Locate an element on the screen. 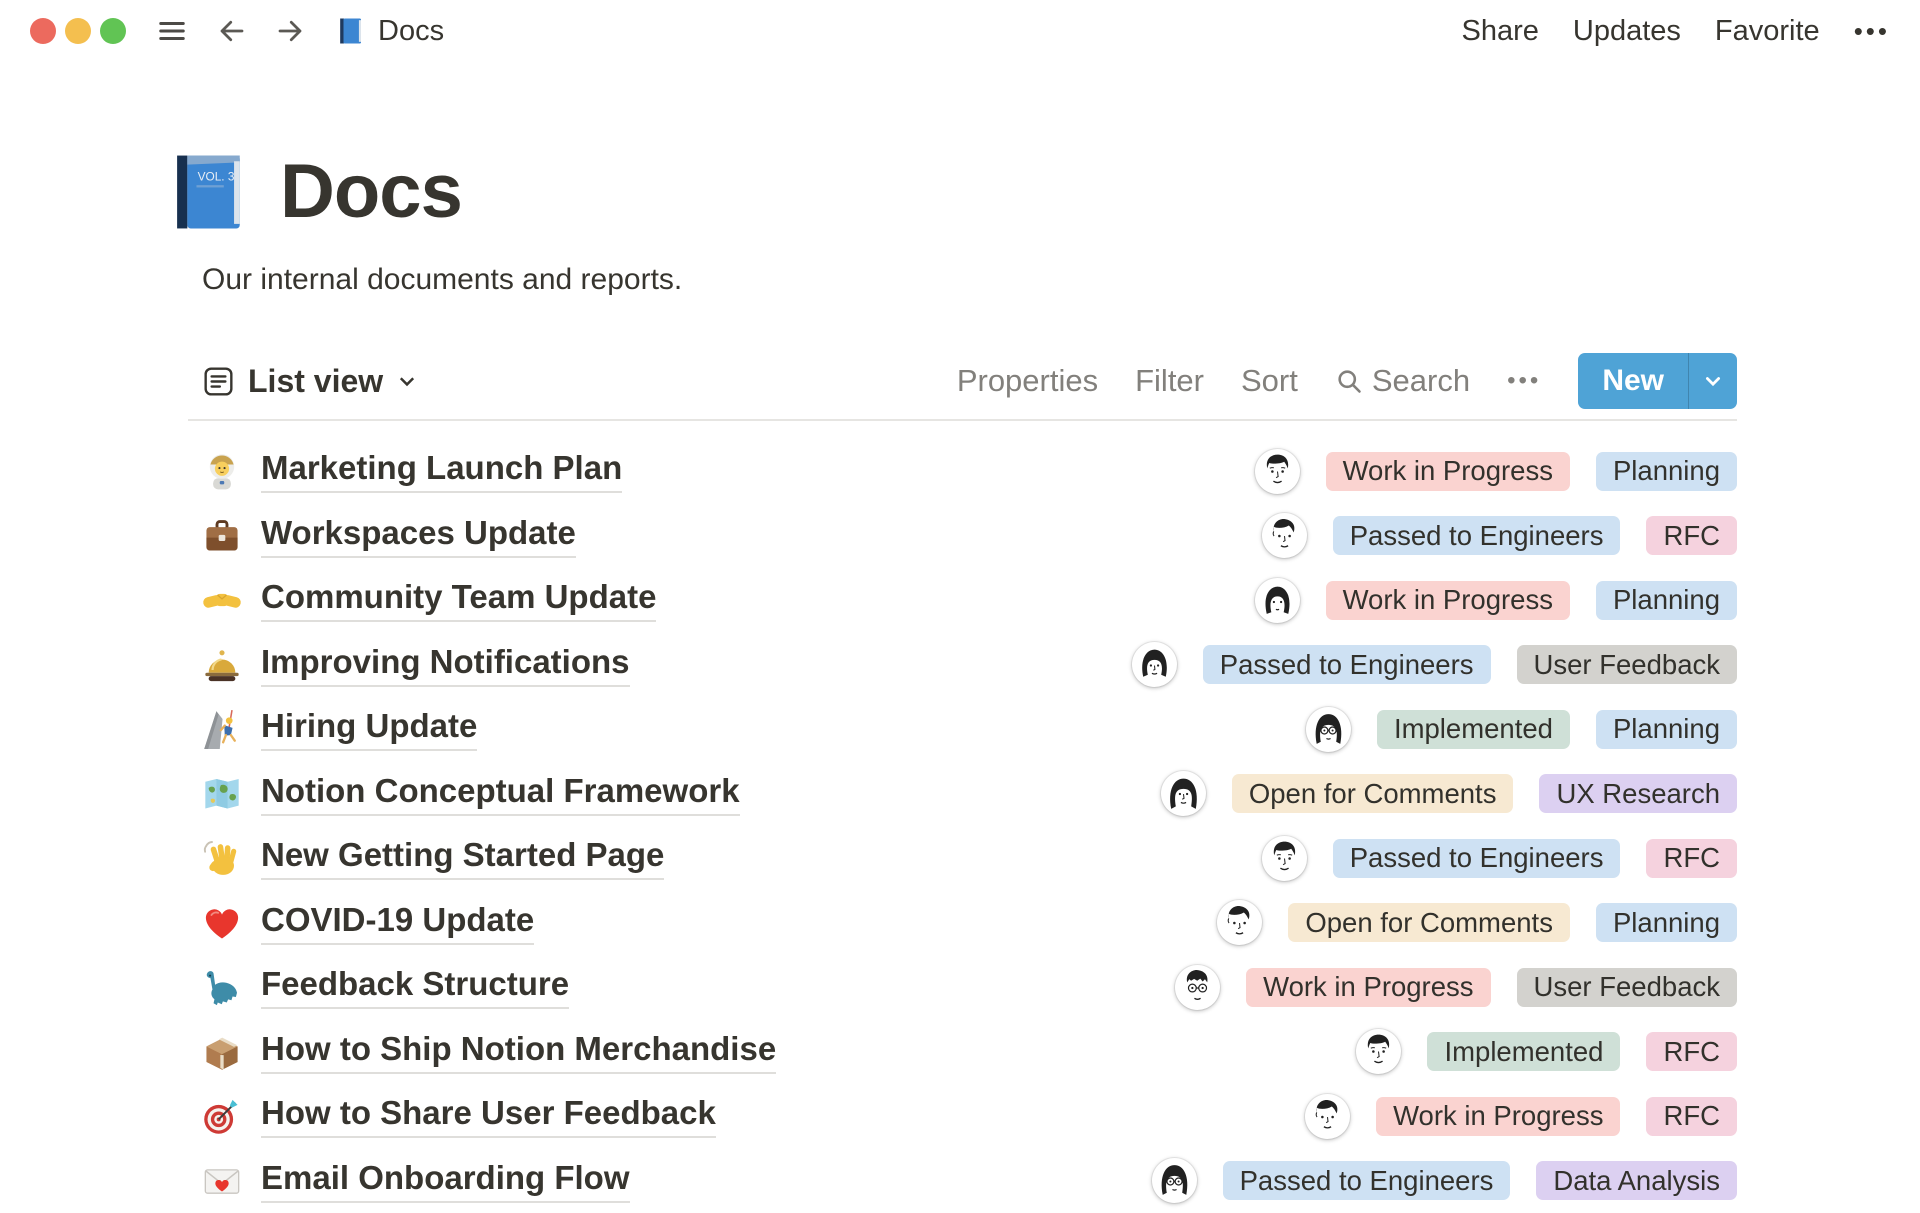 Image resolution: width=1920 pixels, height=1213 pixels. share-button: Share is located at coordinates (1500, 31).